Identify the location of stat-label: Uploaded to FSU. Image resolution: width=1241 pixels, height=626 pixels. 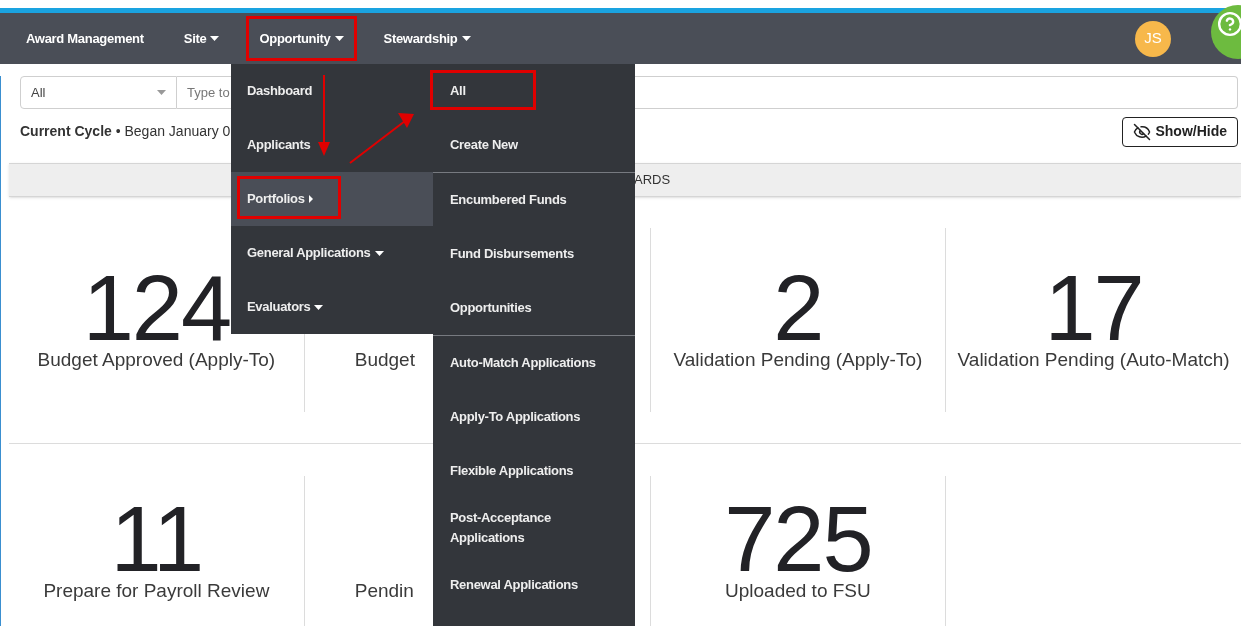
(798, 591).